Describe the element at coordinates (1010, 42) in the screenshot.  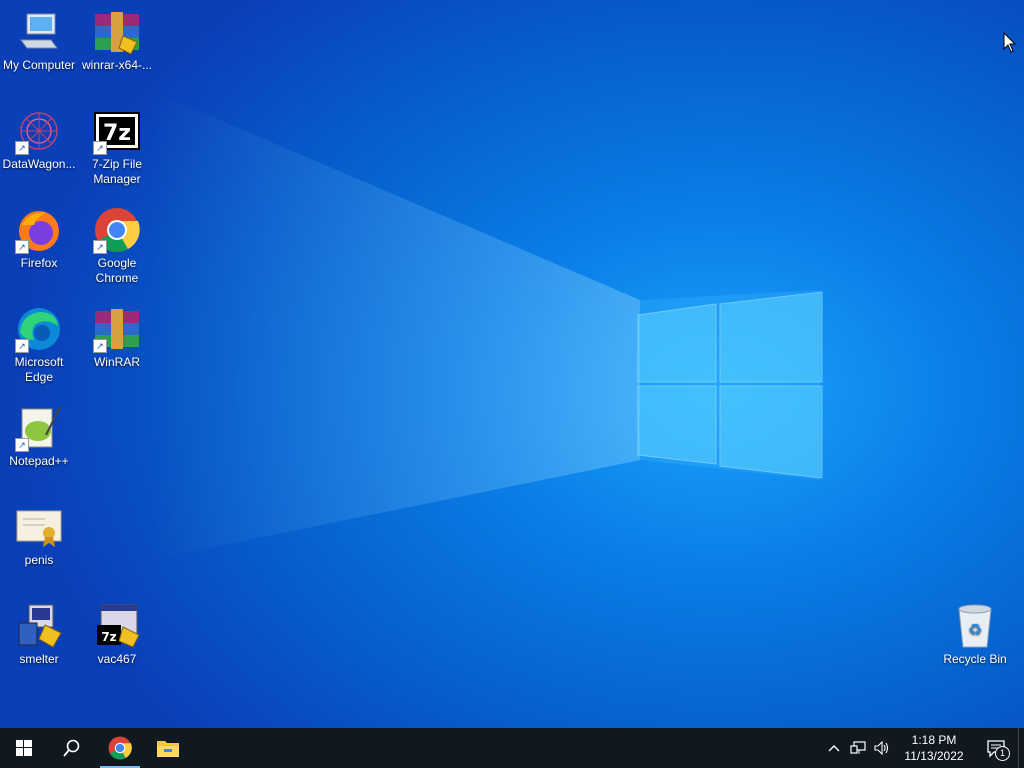
I see `mouse-cursor-icon` at that location.